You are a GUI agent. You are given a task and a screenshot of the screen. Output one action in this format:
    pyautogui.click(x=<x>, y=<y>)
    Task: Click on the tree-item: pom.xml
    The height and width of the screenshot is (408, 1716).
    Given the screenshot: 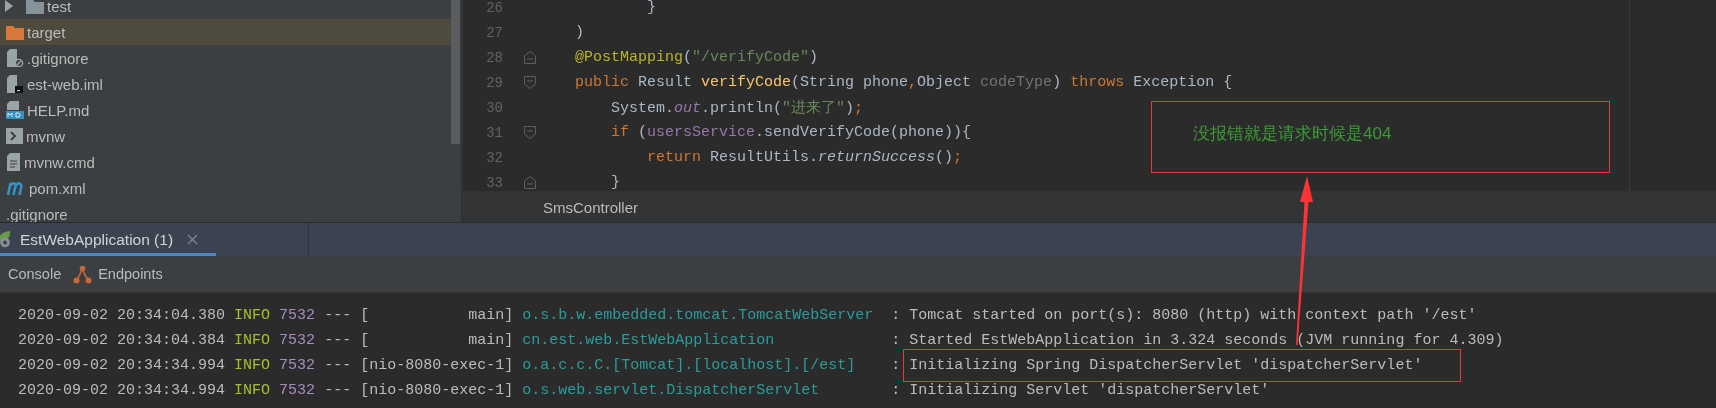 What is the action you would take?
    pyautogui.click(x=226, y=188)
    